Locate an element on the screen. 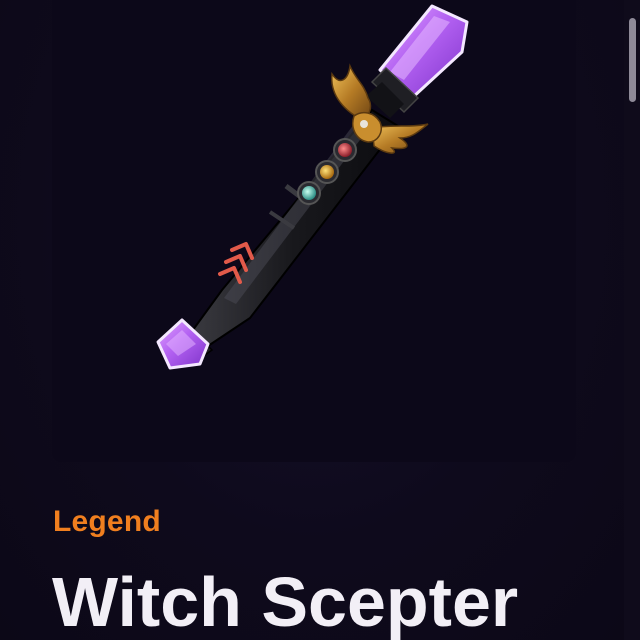  item-title: Witch Scepter is located at coordinates (285, 601).